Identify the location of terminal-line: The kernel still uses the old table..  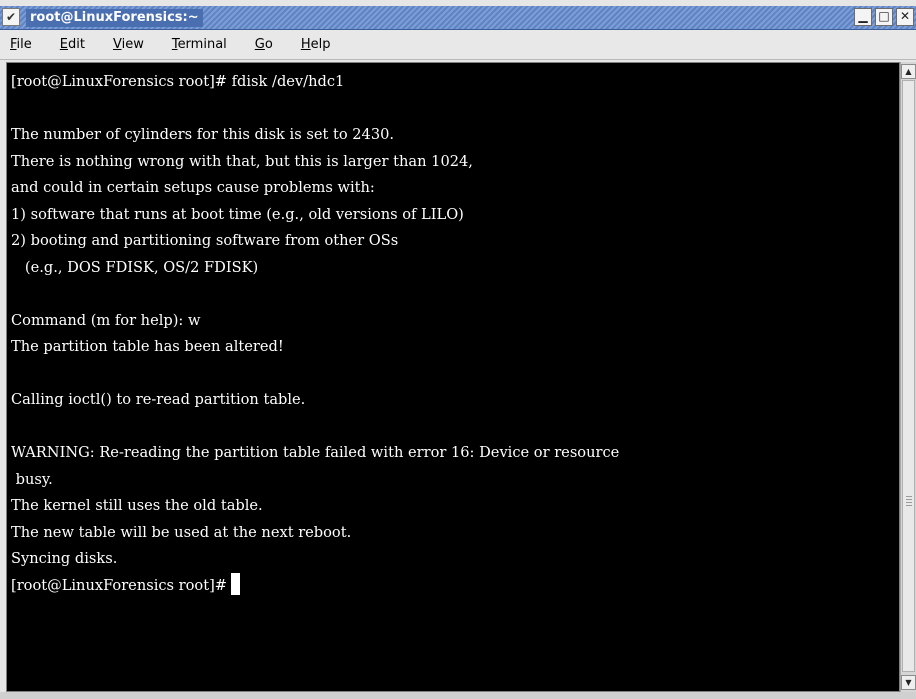
(137, 505).